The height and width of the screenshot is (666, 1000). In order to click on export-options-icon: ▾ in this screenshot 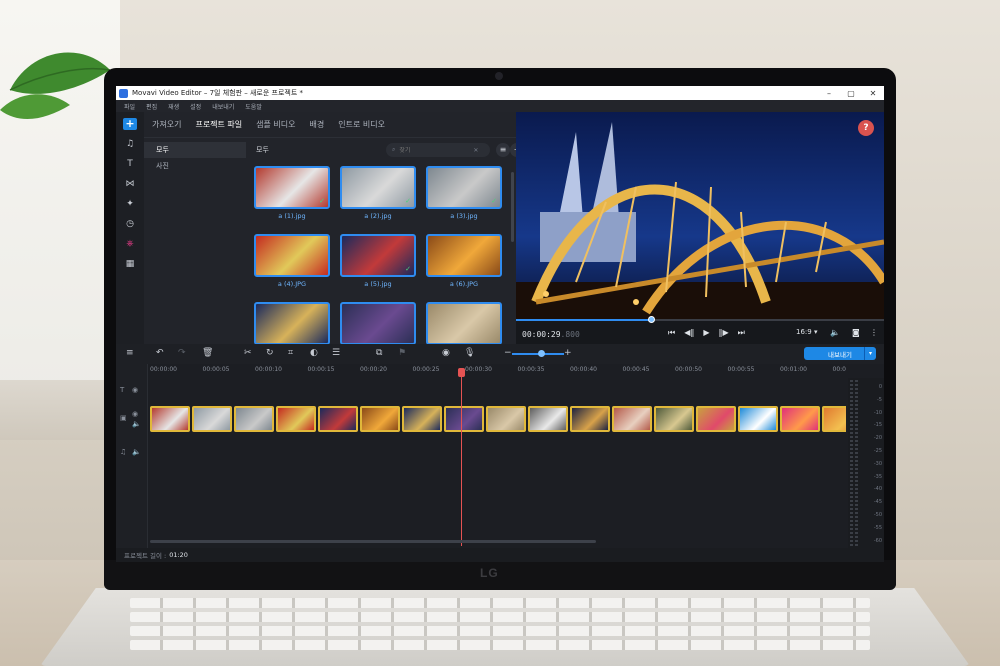, I will do `click(870, 353)`.